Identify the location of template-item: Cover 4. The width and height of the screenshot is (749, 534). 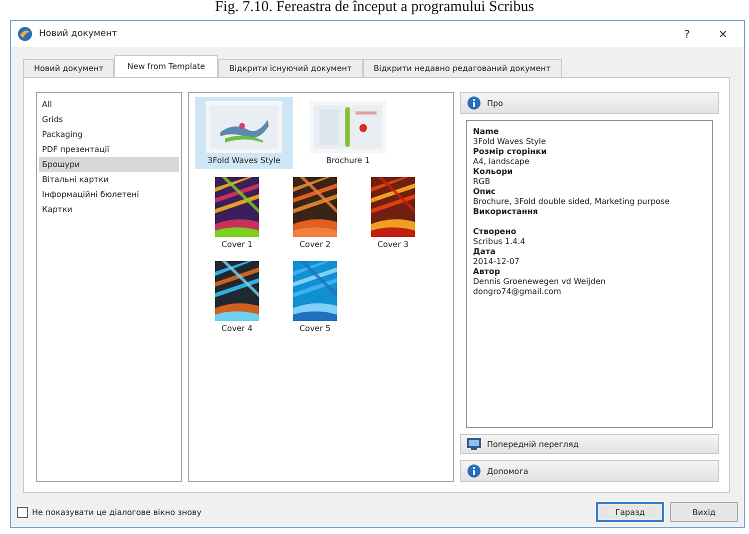
(237, 297).